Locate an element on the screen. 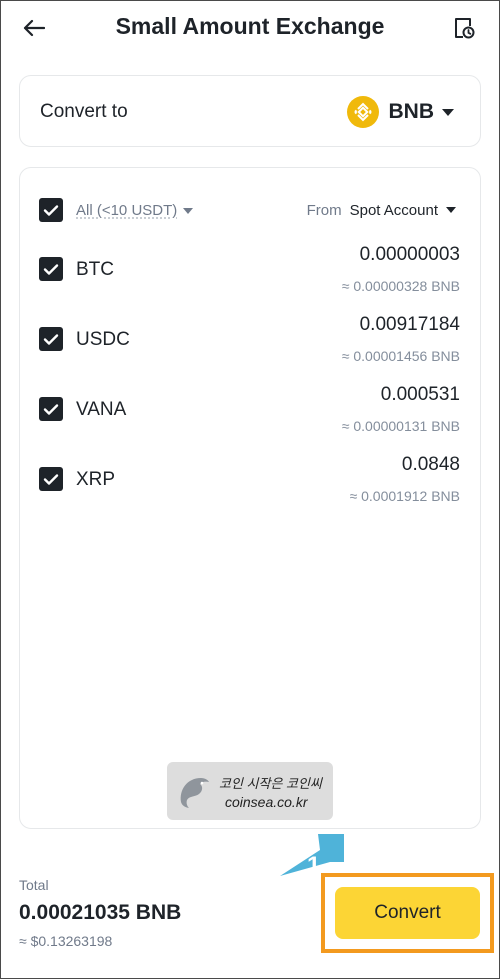 The width and height of the screenshot is (500, 979). bnb-logo-icon is located at coordinates (362, 112).